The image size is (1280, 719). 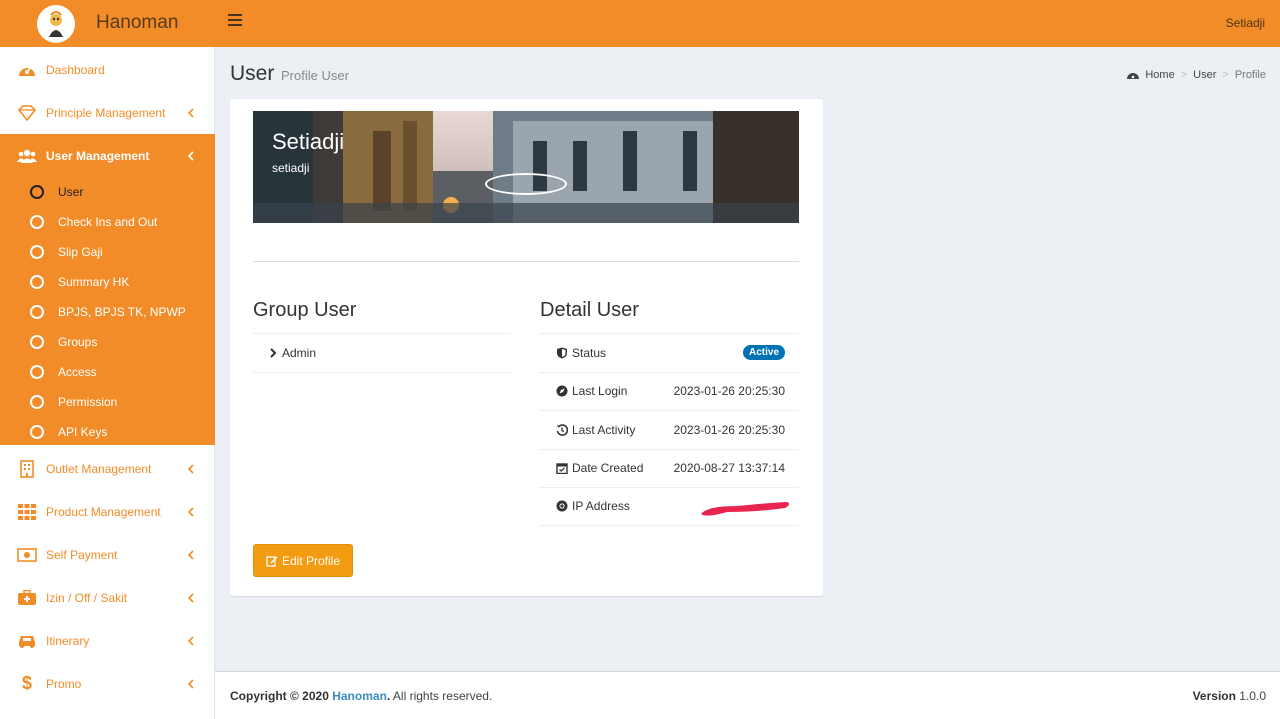 I want to click on breadcrumb: Home > User > Profile, so click(x=1196, y=75).